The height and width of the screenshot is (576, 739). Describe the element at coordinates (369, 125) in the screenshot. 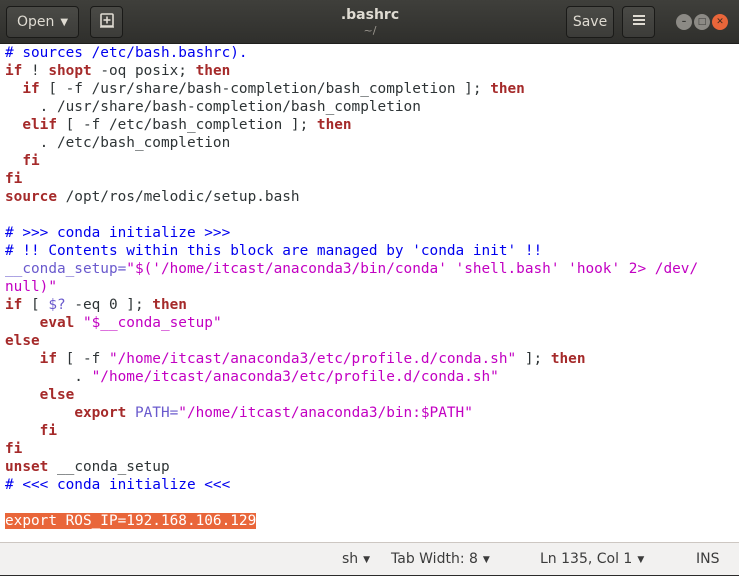

I see `code-line: elif [ -f /etc/bash_completion ]; then` at that location.